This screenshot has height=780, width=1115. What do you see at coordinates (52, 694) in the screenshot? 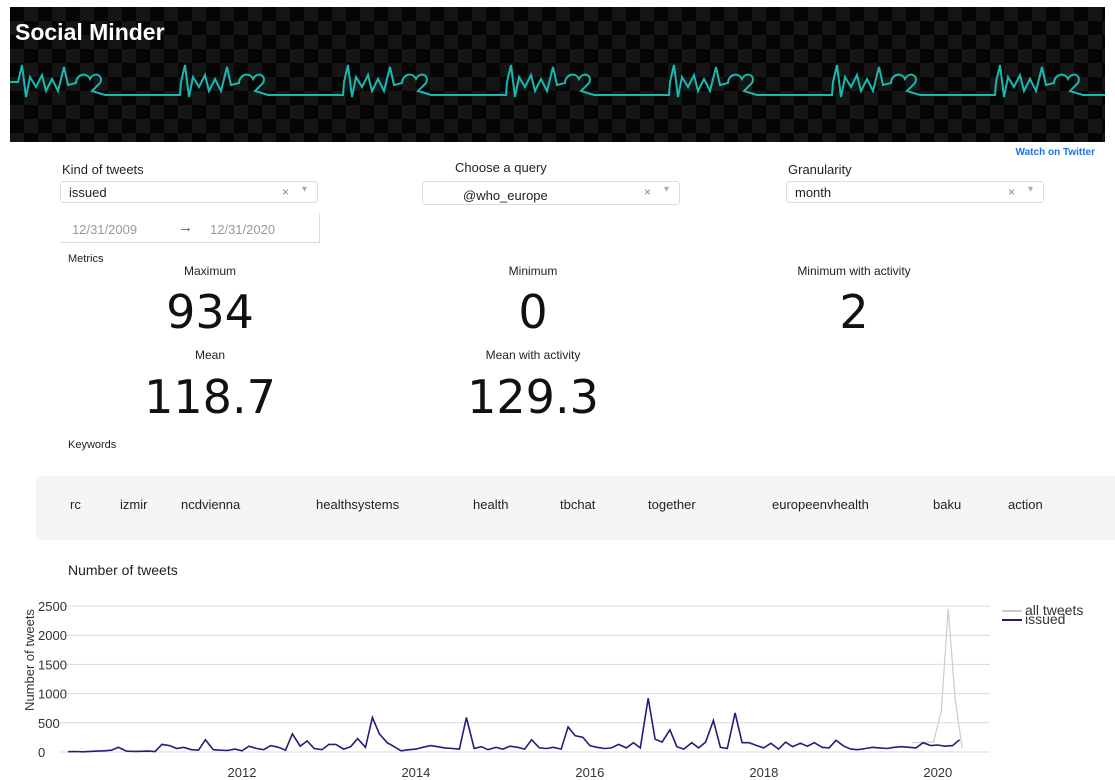
I see `y-tick-label: 1000` at bounding box center [52, 694].